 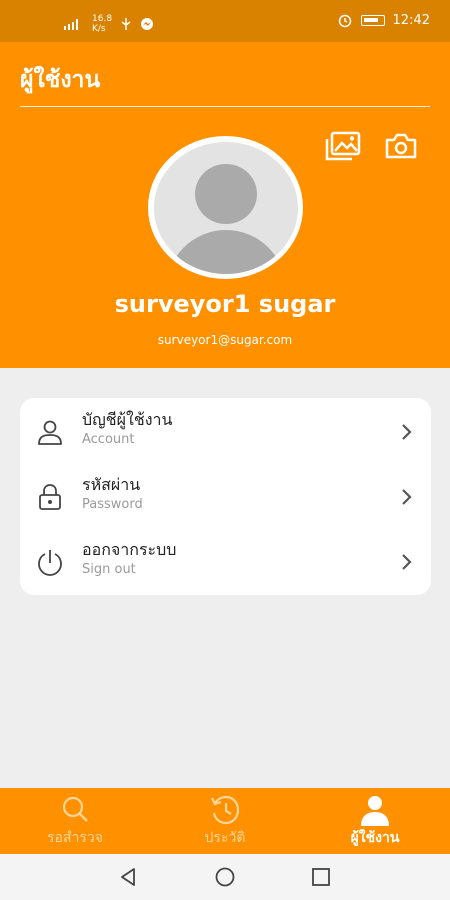 I want to click on signal-icon, so click(x=71, y=24).